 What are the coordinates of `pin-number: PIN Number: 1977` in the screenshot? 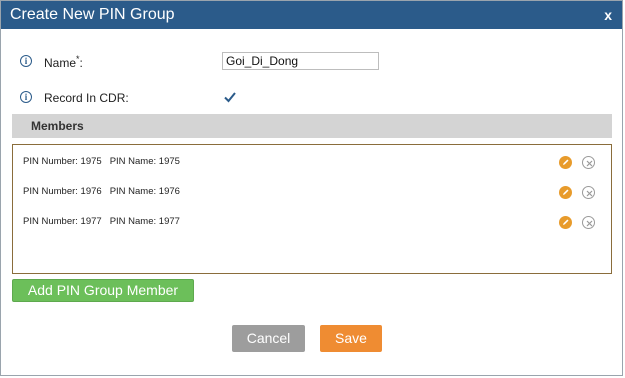 It's located at (62, 221).